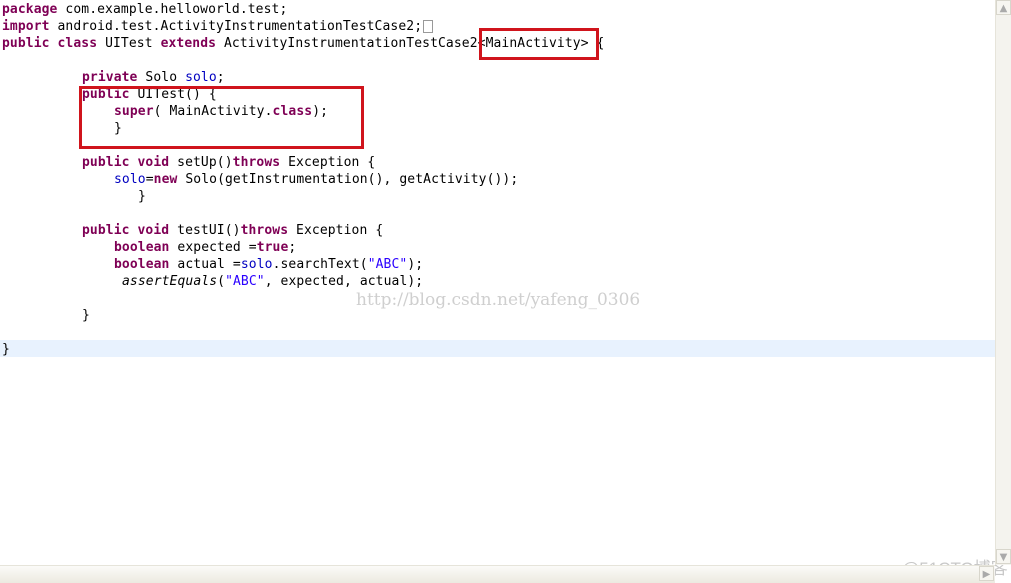 Image resolution: width=1011 pixels, height=583 pixels. What do you see at coordinates (497, 574) in the screenshot?
I see `horizontal-scrollbar: ▶` at bounding box center [497, 574].